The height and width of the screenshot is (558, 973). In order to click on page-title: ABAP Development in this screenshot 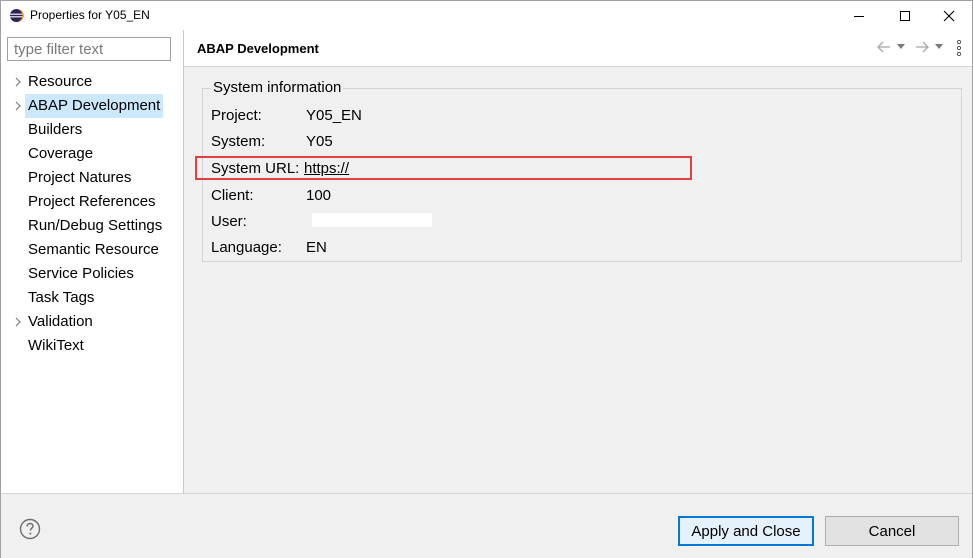, I will do `click(258, 48)`.